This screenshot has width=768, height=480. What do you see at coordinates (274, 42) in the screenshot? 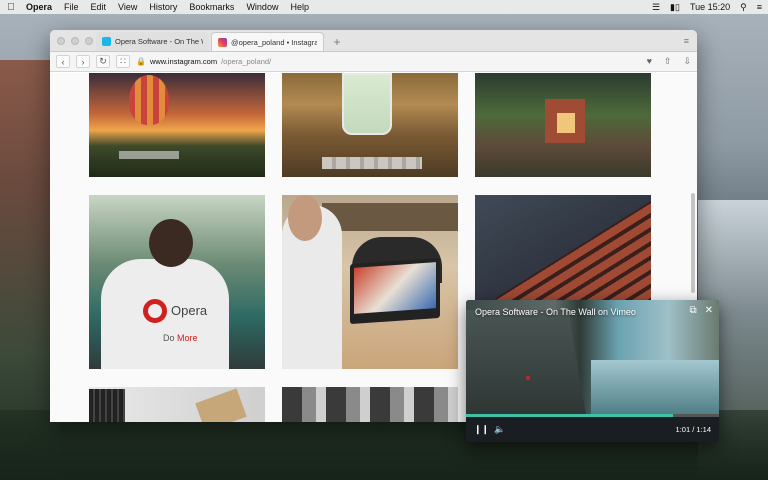
I see `tab-title: @opera_poland • Instagram p` at bounding box center [274, 42].